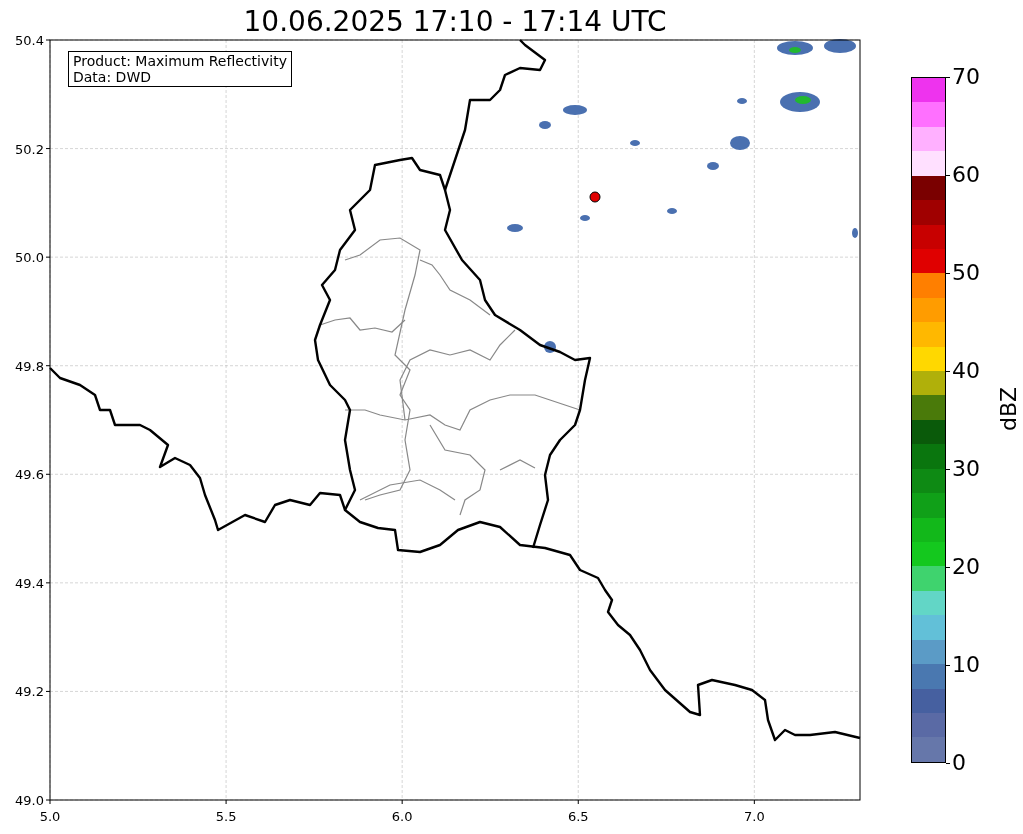 The image size is (1023, 834). What do you see at coordinates (966, 175) in the screenshot?
I see `colorbar-tick-label: 60` at bounding box center [966, 175].